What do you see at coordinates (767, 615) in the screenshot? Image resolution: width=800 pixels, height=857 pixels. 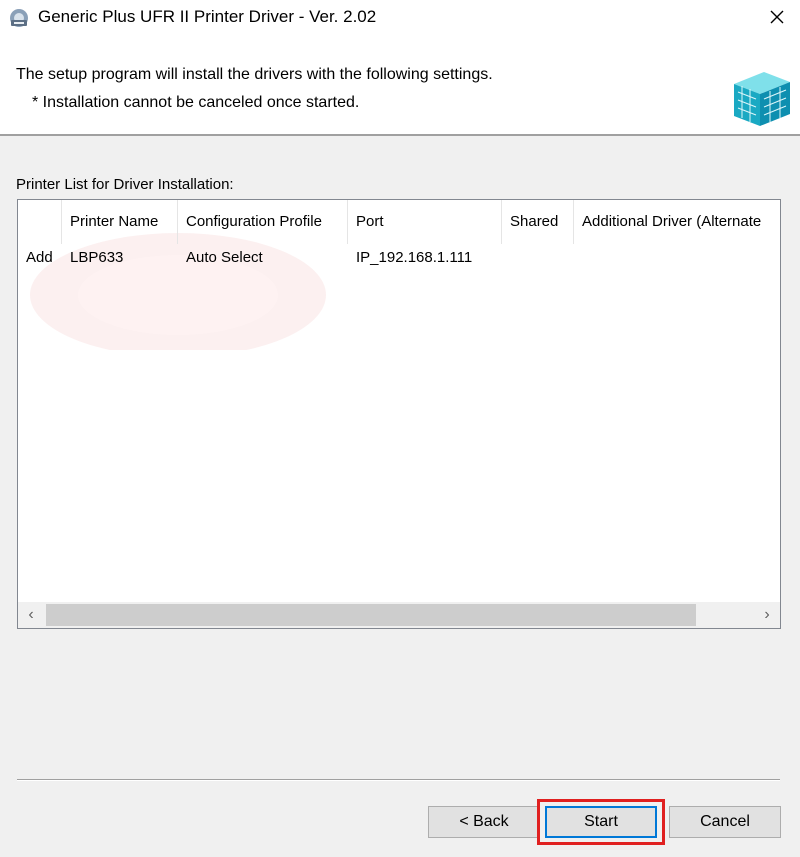 I see `scroll-right-icon: ›` at bounding box center [767, 615].